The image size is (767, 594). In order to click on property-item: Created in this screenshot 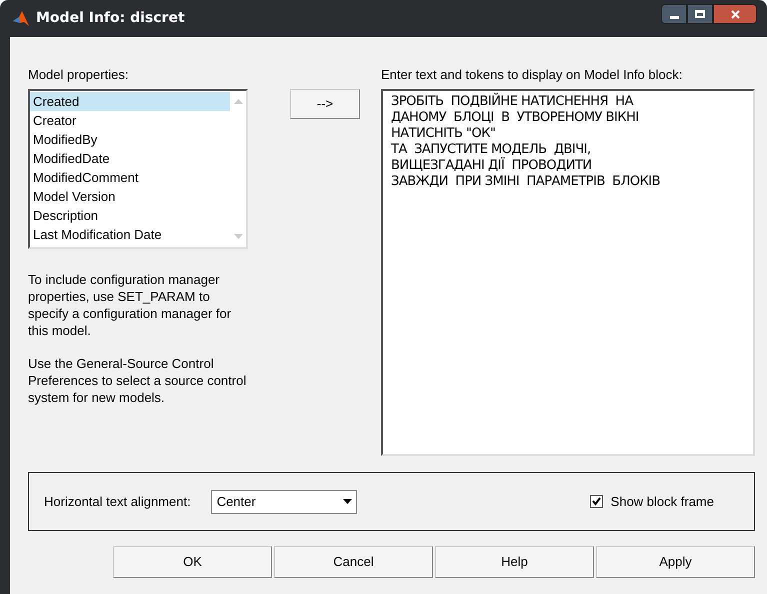, I will do `click(130, 101)`.